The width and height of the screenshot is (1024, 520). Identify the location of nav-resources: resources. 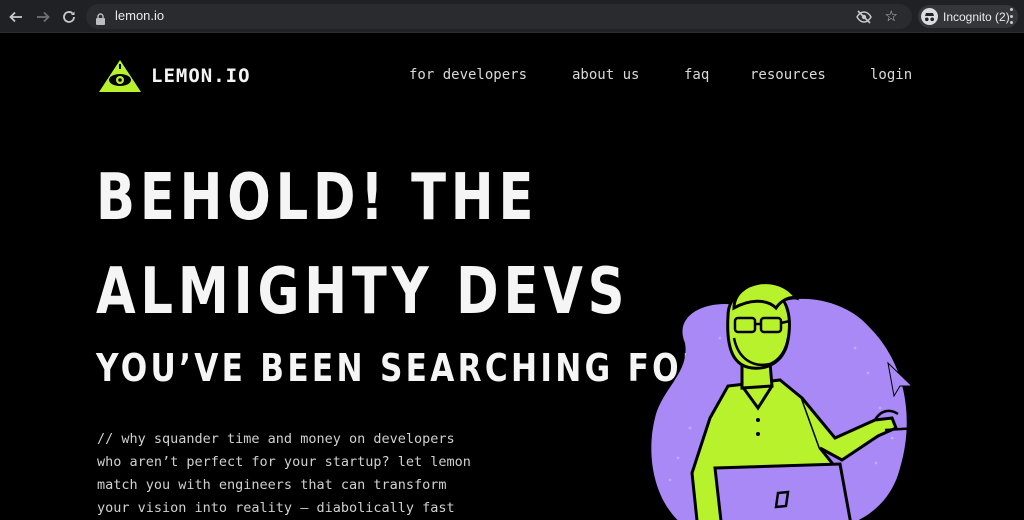
(788, 75).